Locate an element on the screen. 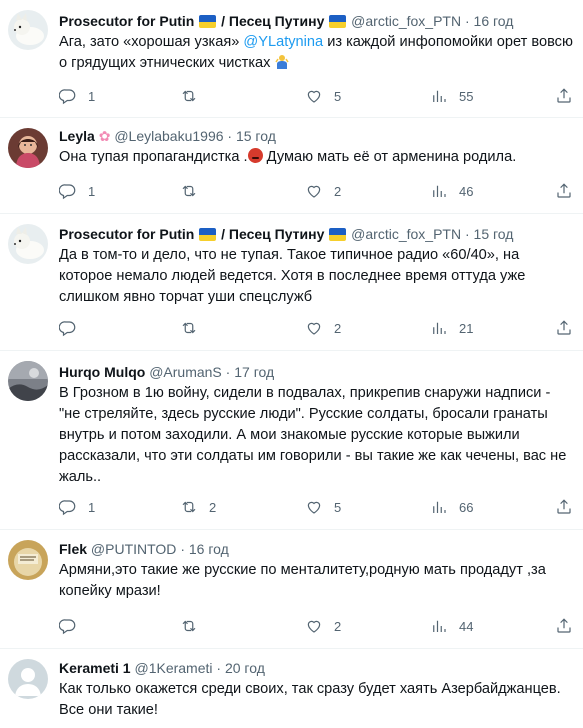 The image size is (583, 728). tweet-text-part: Она тупая пропагандистка . is located at coordinates (153, 157).